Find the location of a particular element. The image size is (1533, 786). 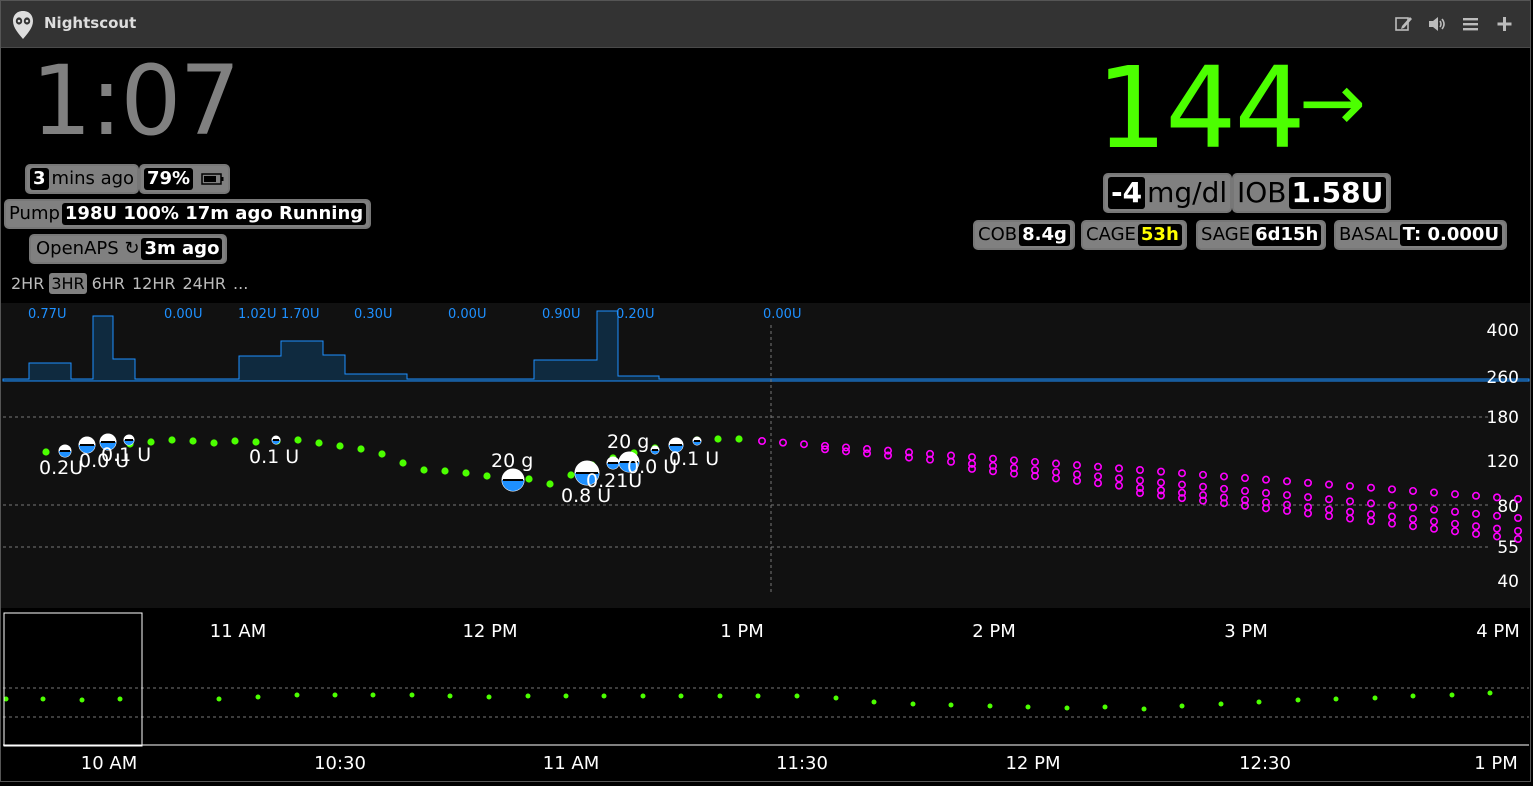

y-tick-label: 180 is located at coordinates (1503, 418).